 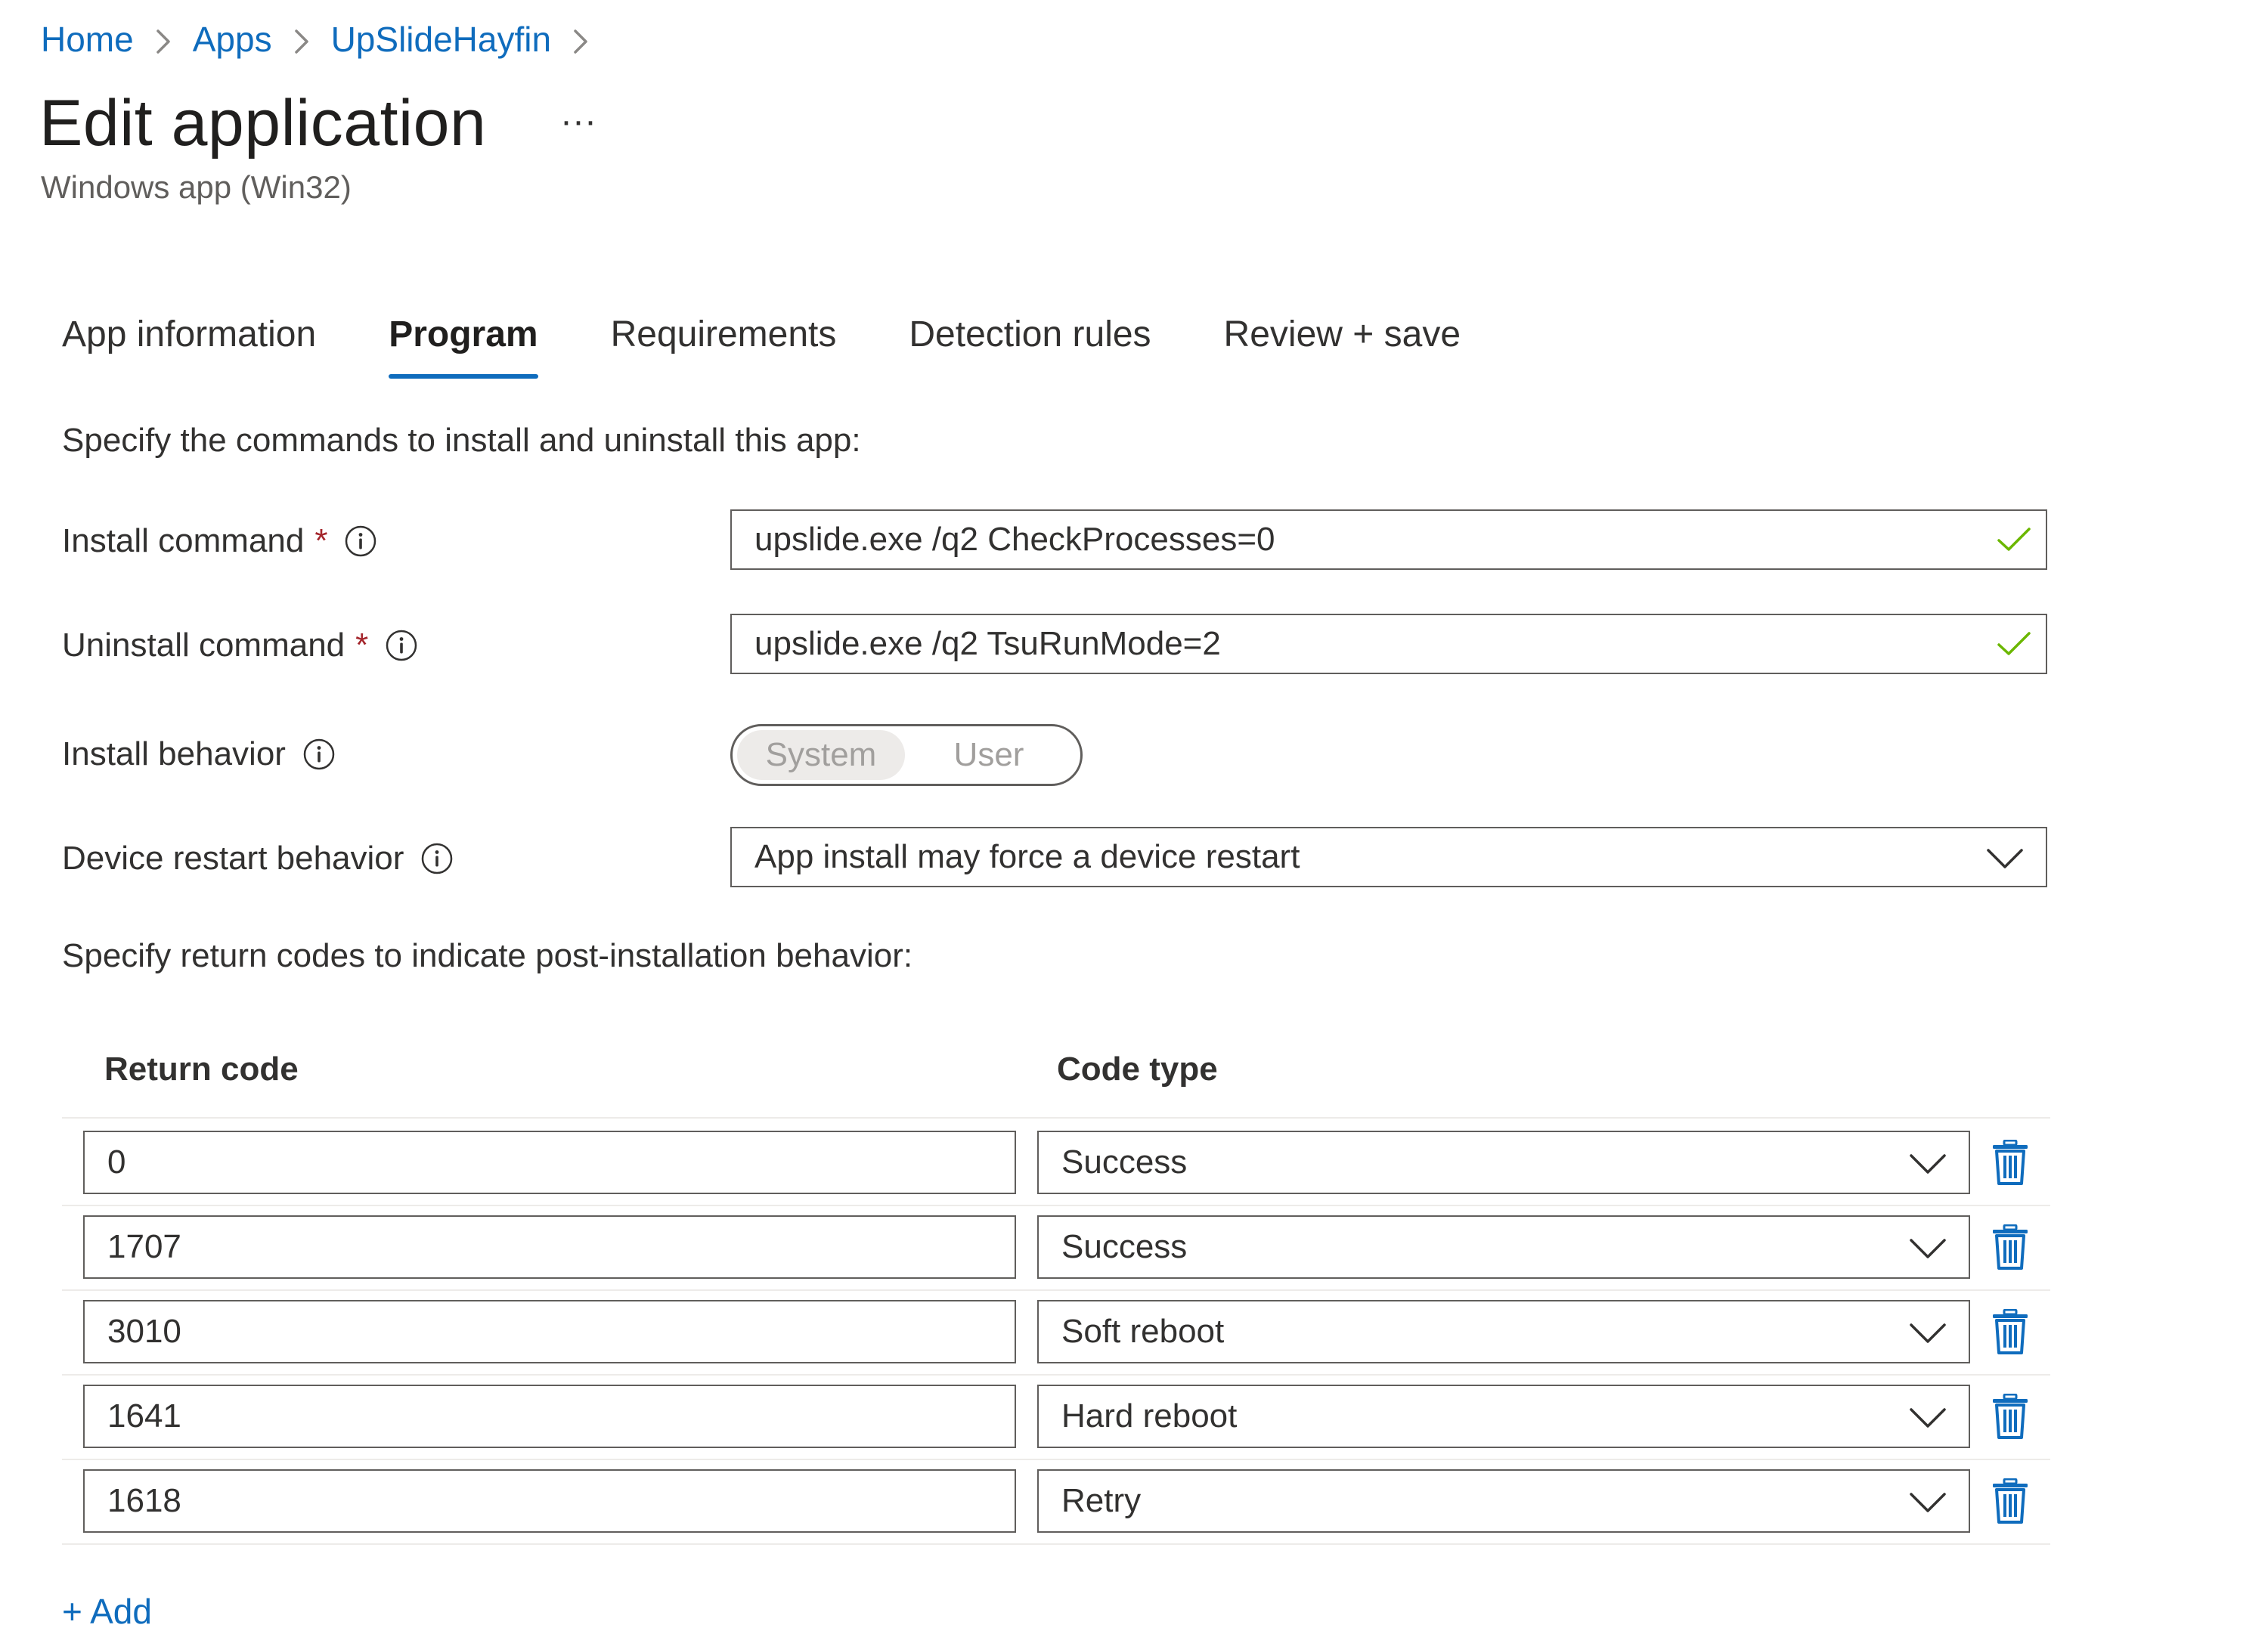 What do you see at coordinates (183, 540) in the screenshot?
I see `install-command-label: Install command` at bounding box center [183, 540].